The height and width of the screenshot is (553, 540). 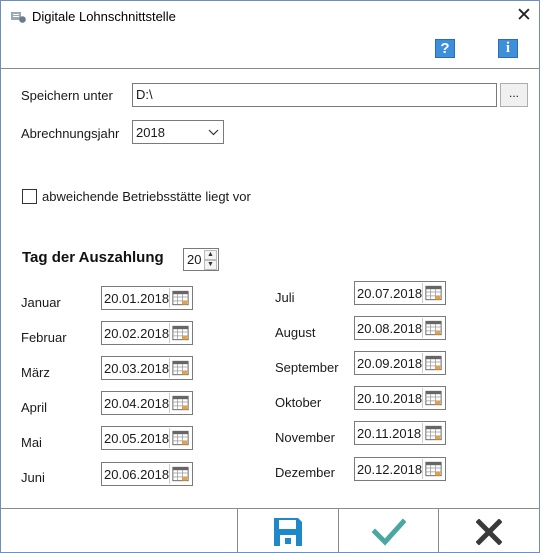 I want to click on date-input: 20.11.2018, so click(x=400, y=433).